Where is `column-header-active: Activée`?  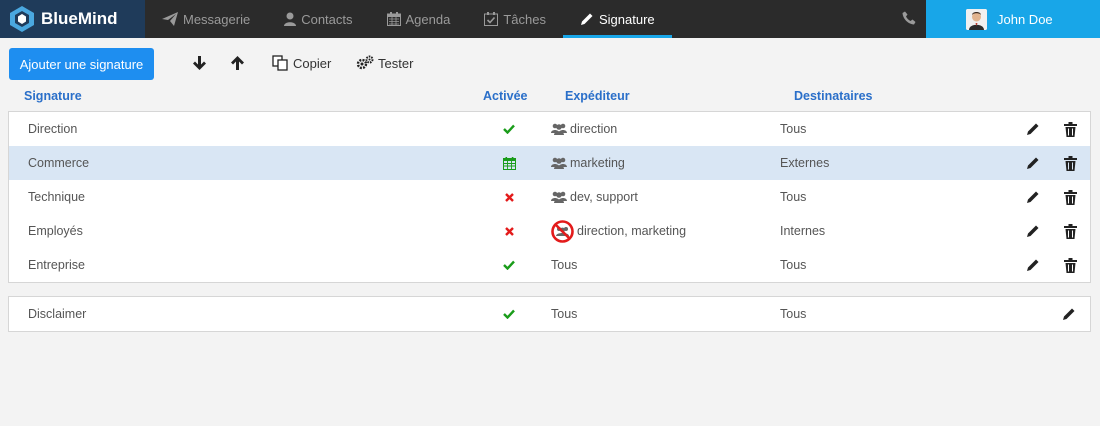
column-header-active: Activée is located at coordinates (505, 96).